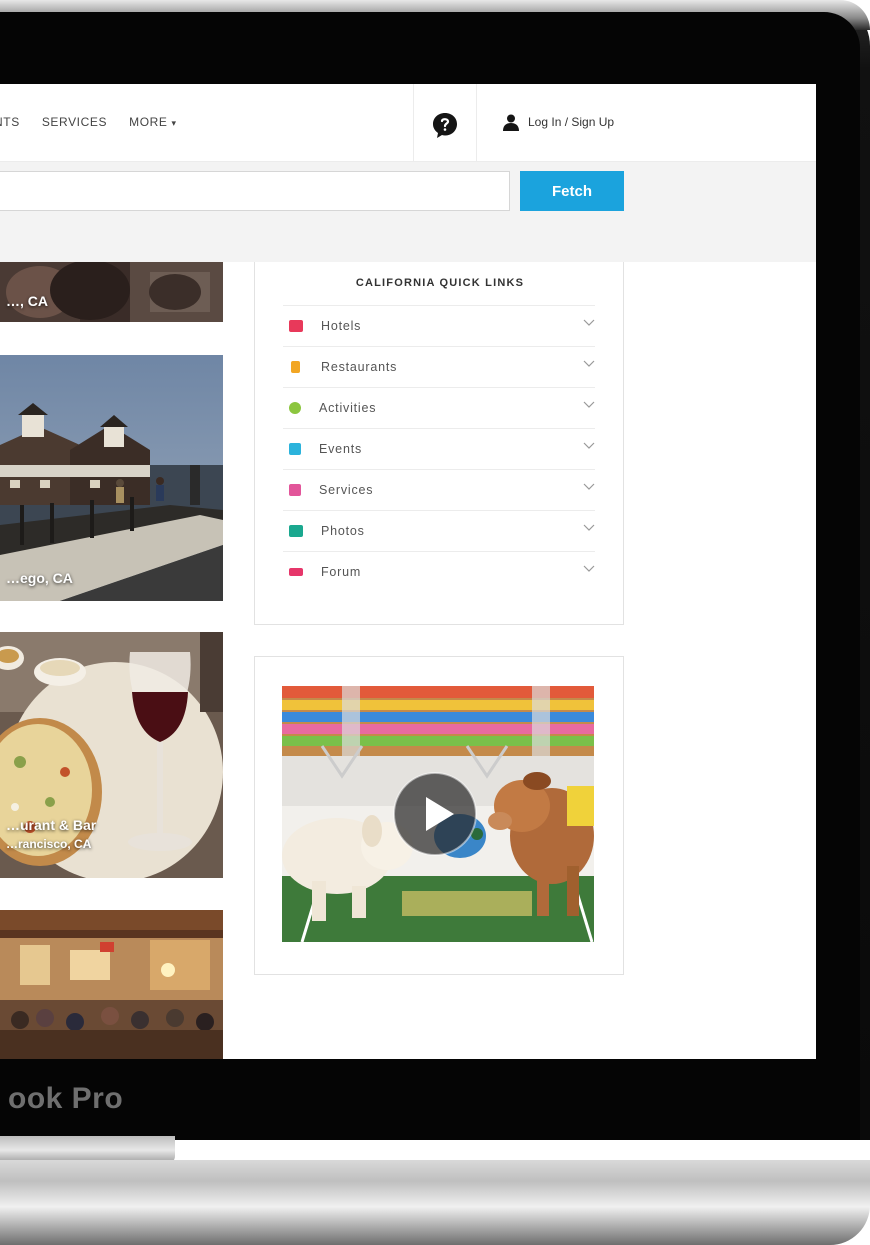 The width and height of the screenshot is (870, 1245). What do you see at coordinates (348, 408) in the screenshot?
I see `quick-link-label: Activities` at bounding box center [348, 408].